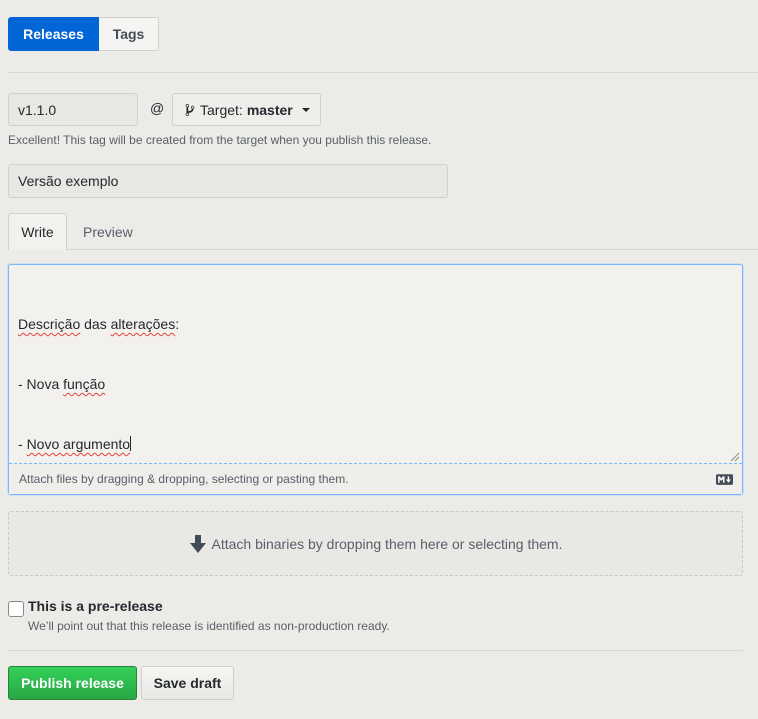  I want to click on save-draft-button: Save draft, so click(187, 683).